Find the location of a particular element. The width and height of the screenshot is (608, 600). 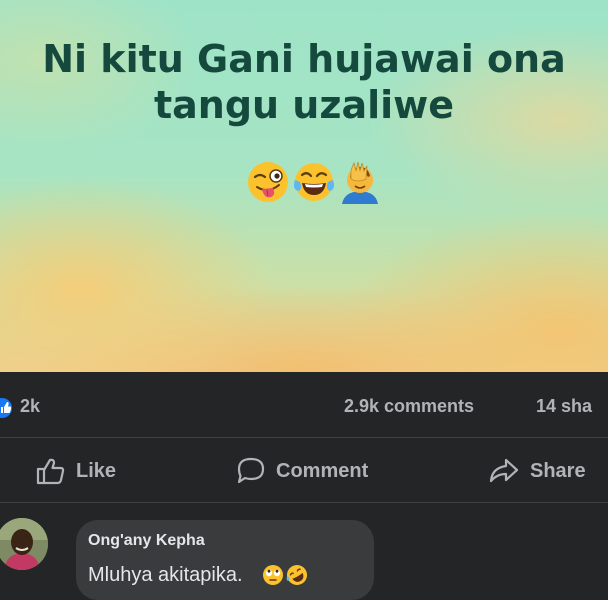

post-action-bar: Like Comment Share is located at coordinates (304, 471).